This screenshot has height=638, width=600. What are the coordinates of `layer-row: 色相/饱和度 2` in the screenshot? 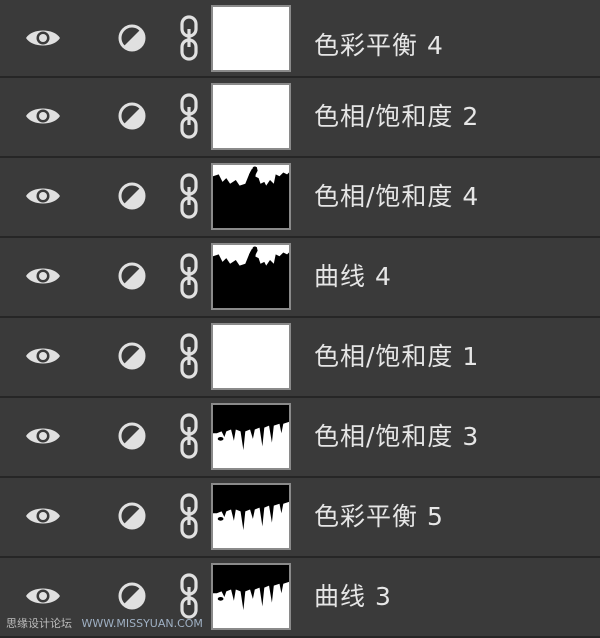 It's located at (300, 118).